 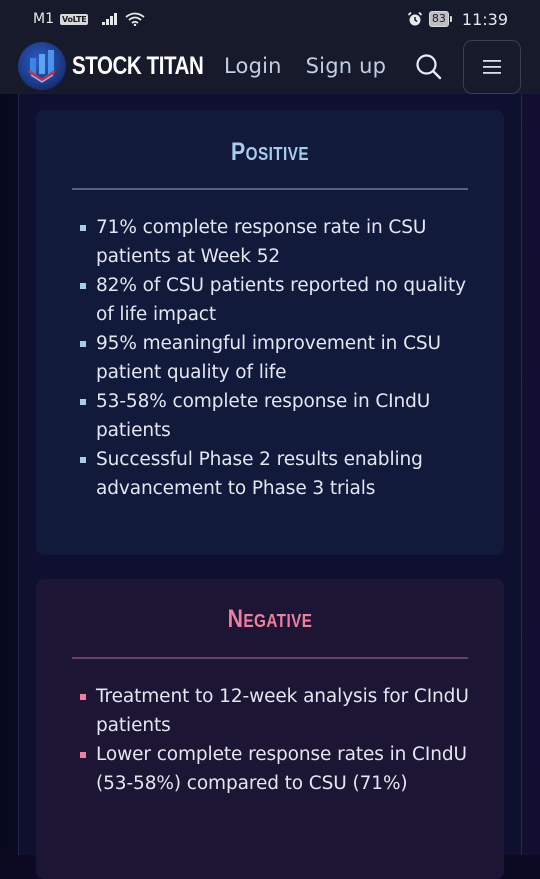 I want to click on battery-level: 83, so click(x=438, y=19).